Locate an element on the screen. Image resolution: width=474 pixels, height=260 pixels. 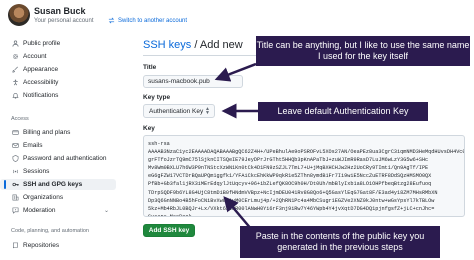
sidebar-item-label: Account is located at coordinates (35, 56).